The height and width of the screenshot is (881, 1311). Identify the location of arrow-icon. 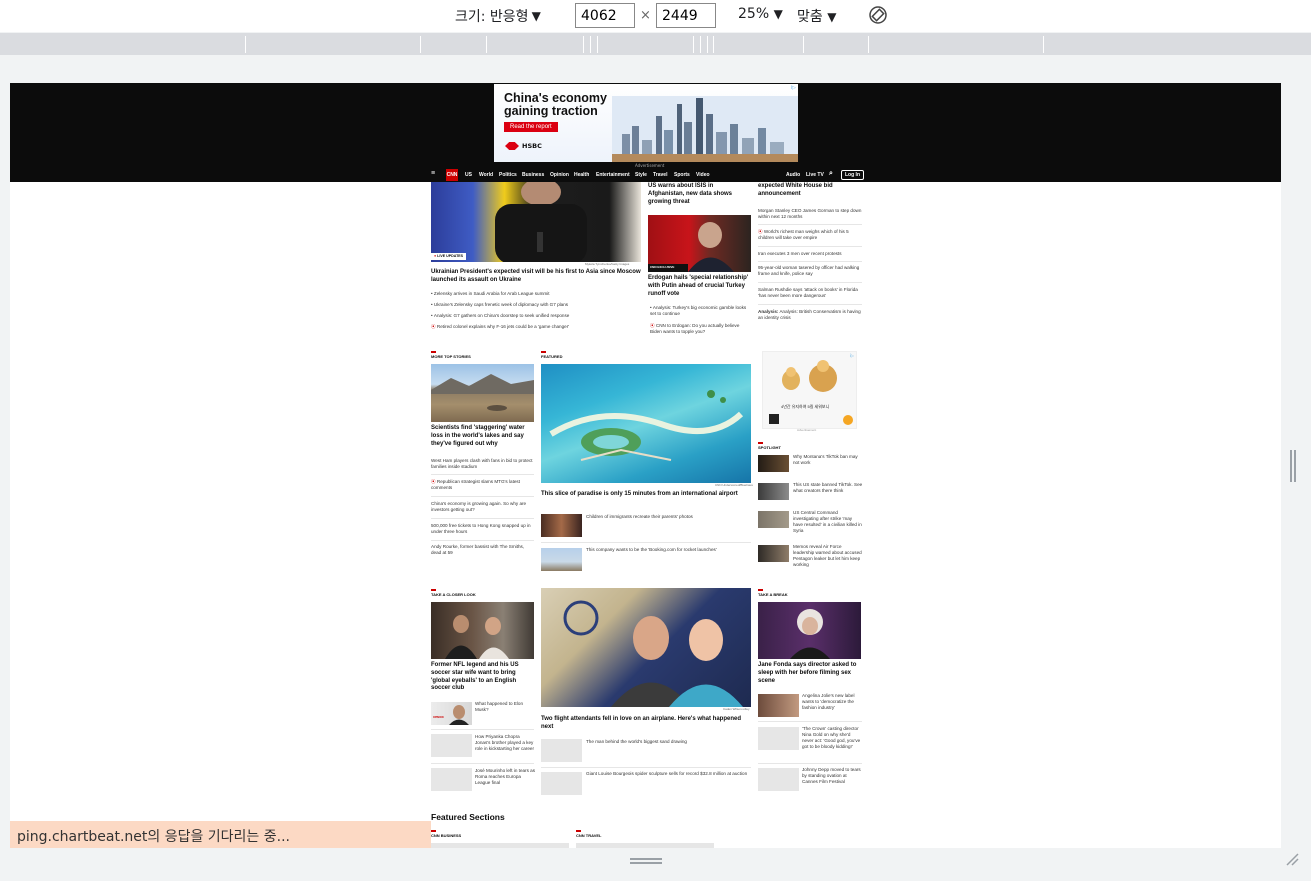
(848, 420).